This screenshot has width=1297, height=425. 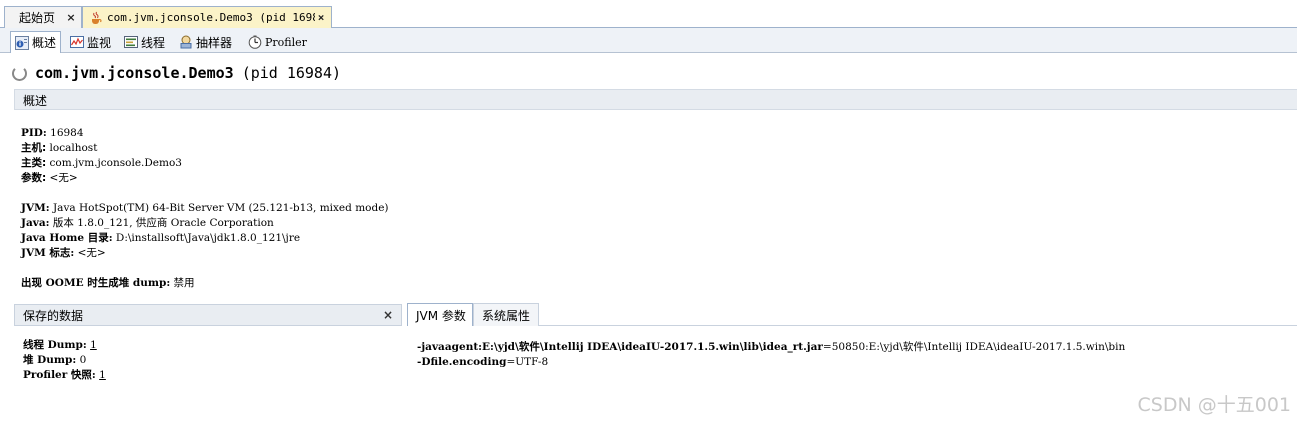 I want to click on page-title: com.jvm.jconsole.Demo3 (pid 16984), so click(x=176, y=73).